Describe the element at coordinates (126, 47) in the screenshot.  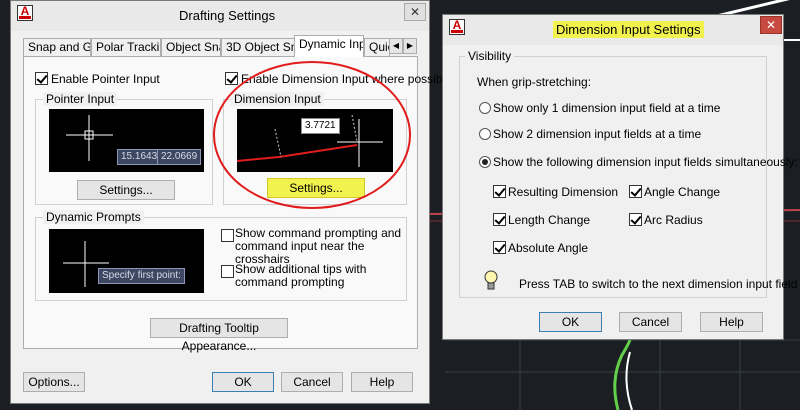
I see `tab-polar-tracking: Polar Tracking` at that location.